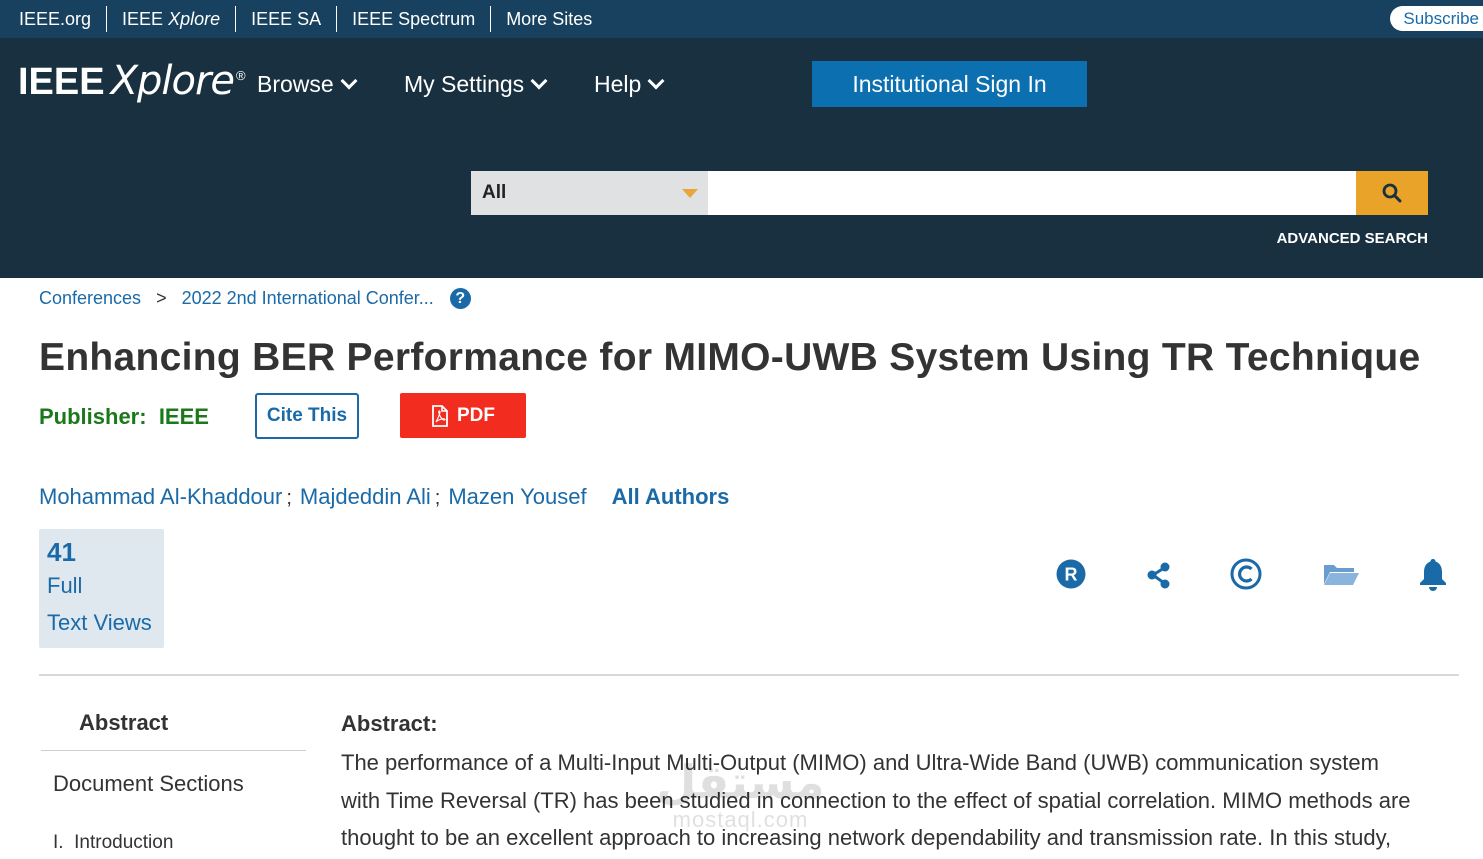 Image resolution: width=1483 pixels, height=859 pixels. Describe the element at coordinates (1433, 574) in the screenshot. I see `bell-icon` at that location.